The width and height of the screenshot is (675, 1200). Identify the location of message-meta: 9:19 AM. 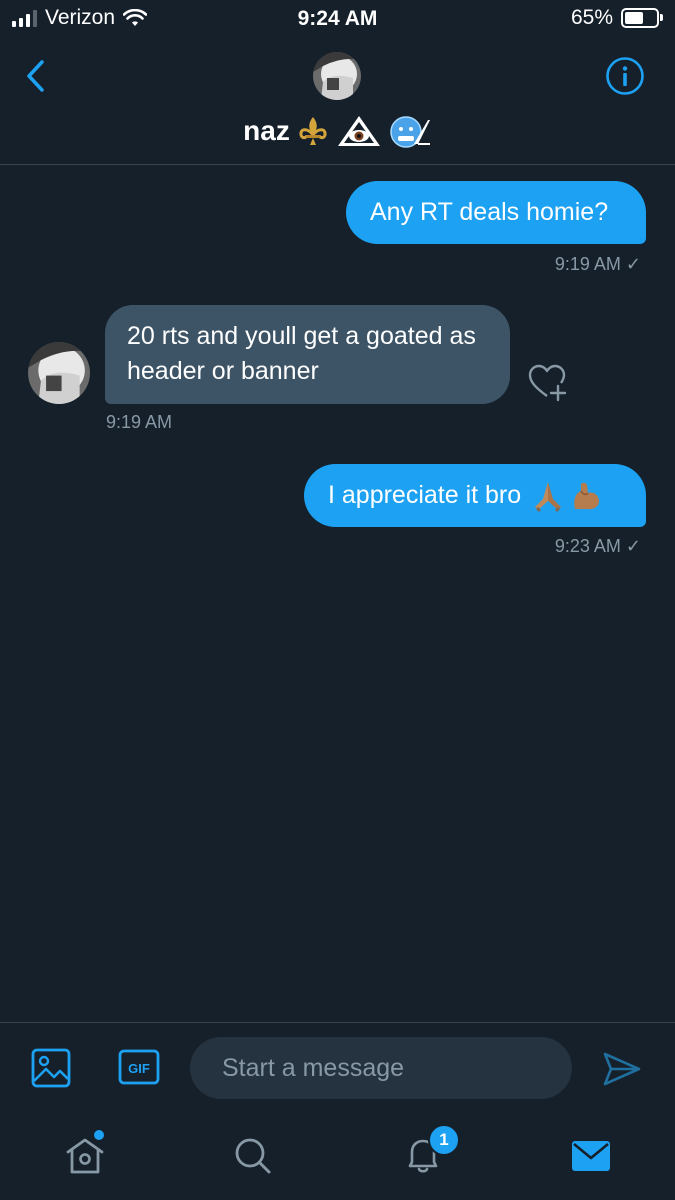
(139, 422).